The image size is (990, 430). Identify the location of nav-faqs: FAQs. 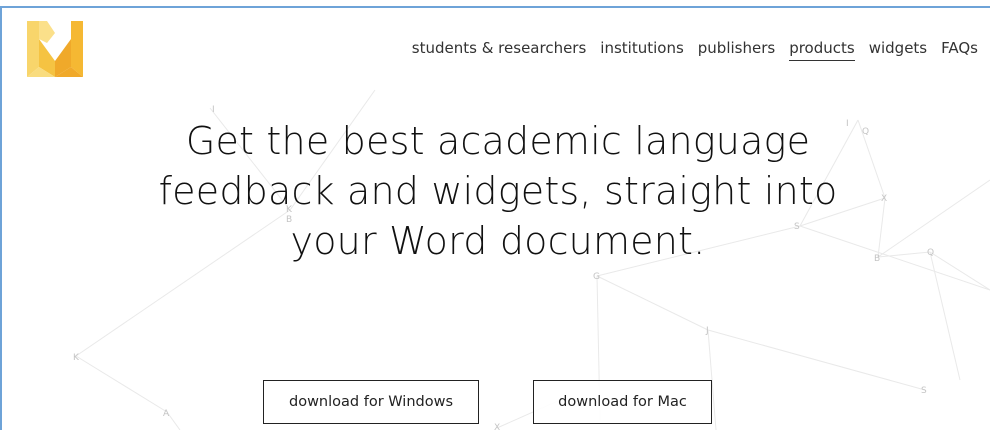
(959, 49).